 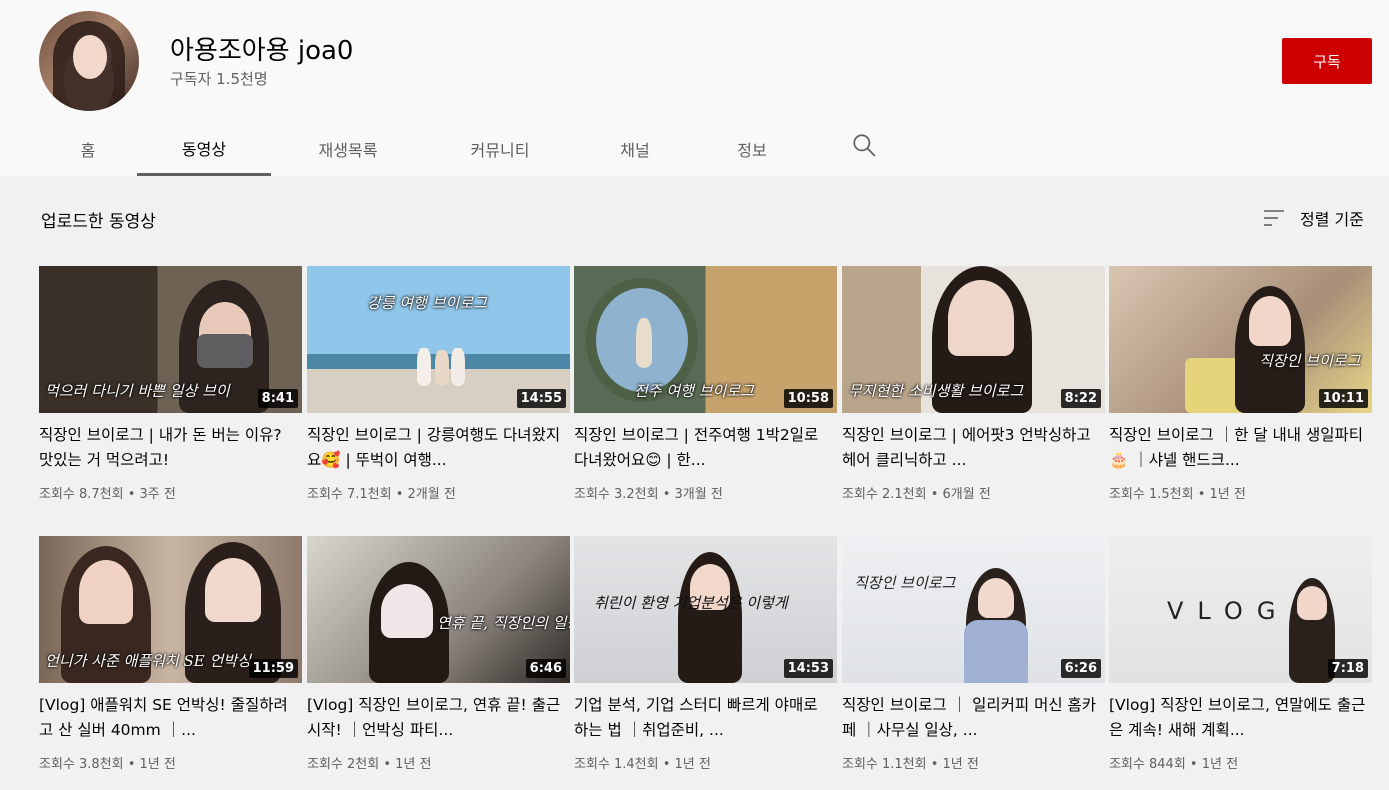 I want to click on sort-icon, so click(x=1274, y=218).